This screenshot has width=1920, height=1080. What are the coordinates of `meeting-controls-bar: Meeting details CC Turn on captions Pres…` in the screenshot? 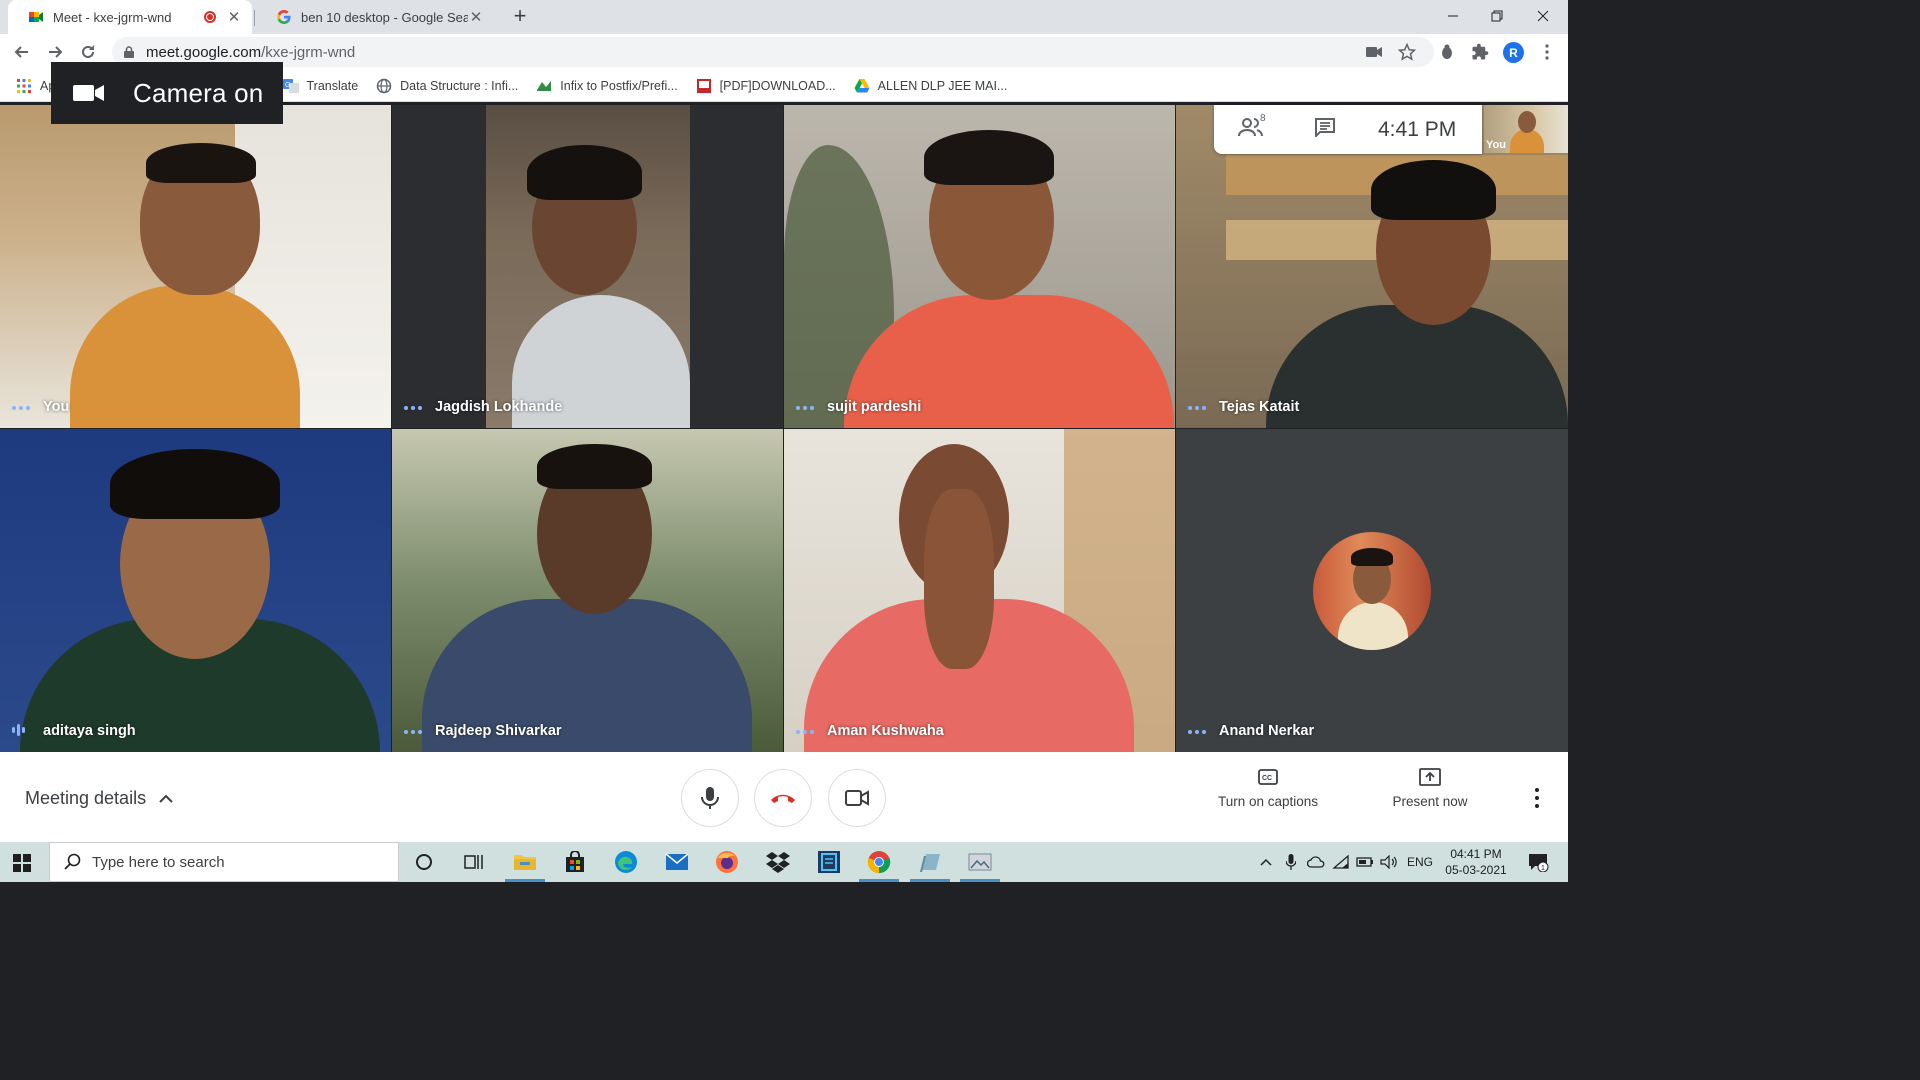 It's located at (784, 797).